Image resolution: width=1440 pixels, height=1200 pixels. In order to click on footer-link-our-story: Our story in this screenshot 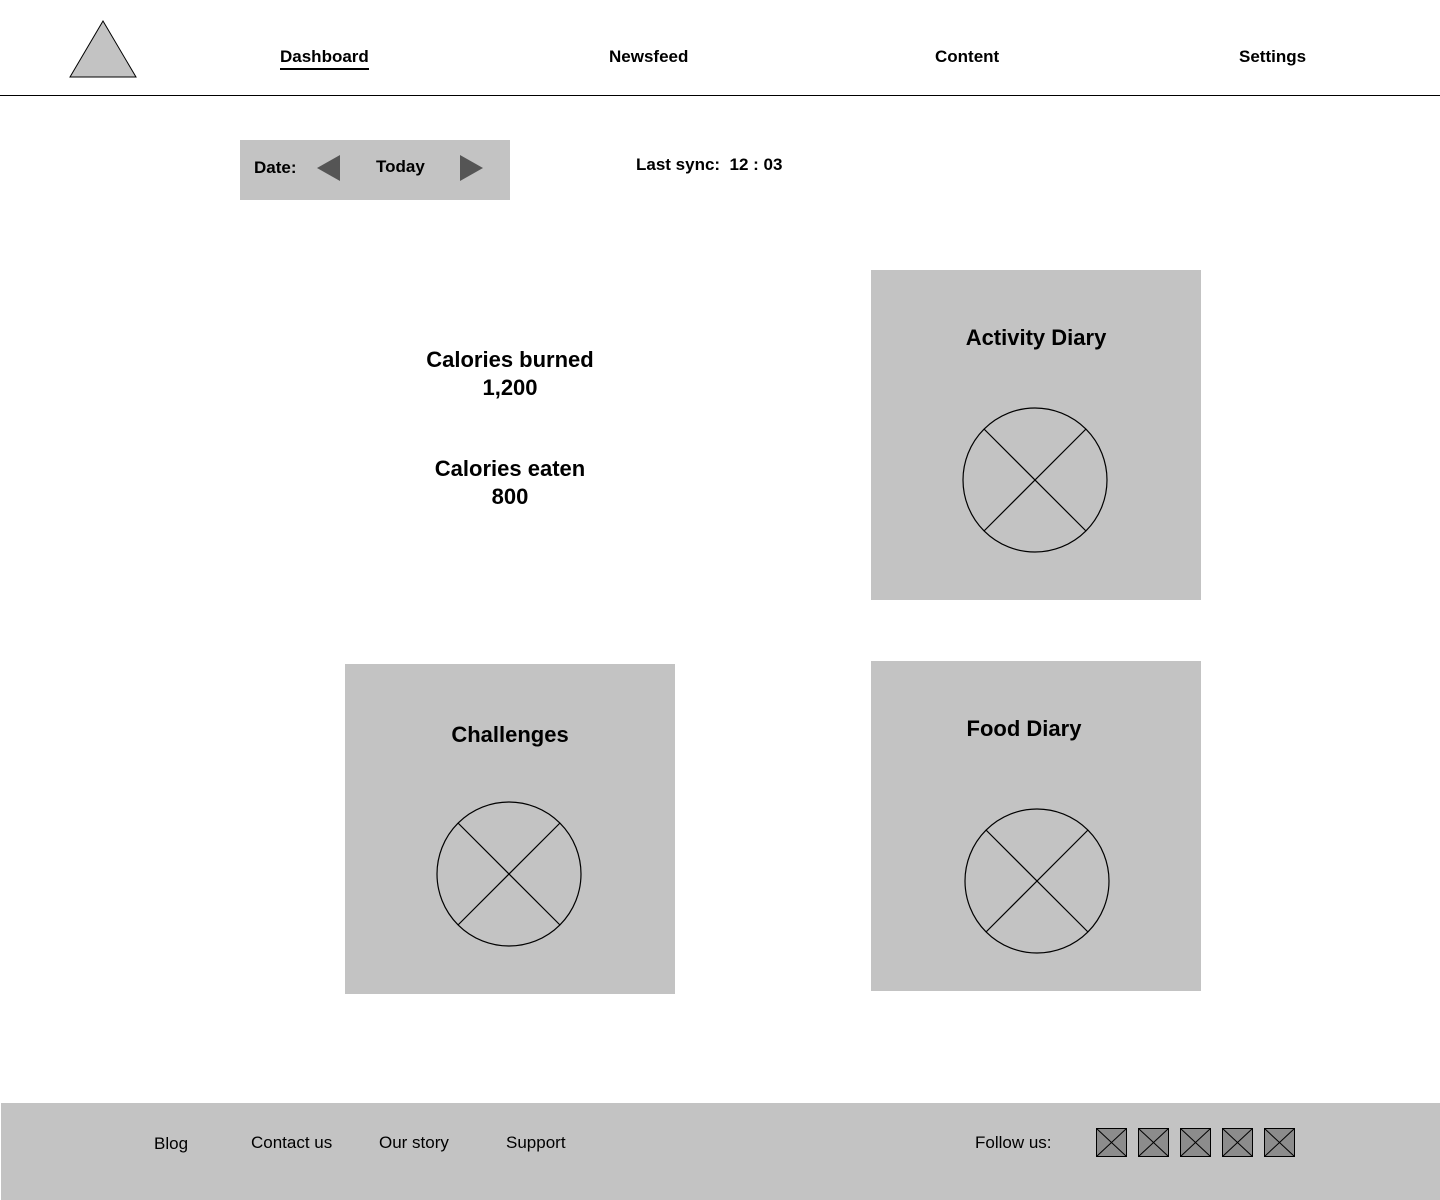, I will do `click(414, 1143)`.